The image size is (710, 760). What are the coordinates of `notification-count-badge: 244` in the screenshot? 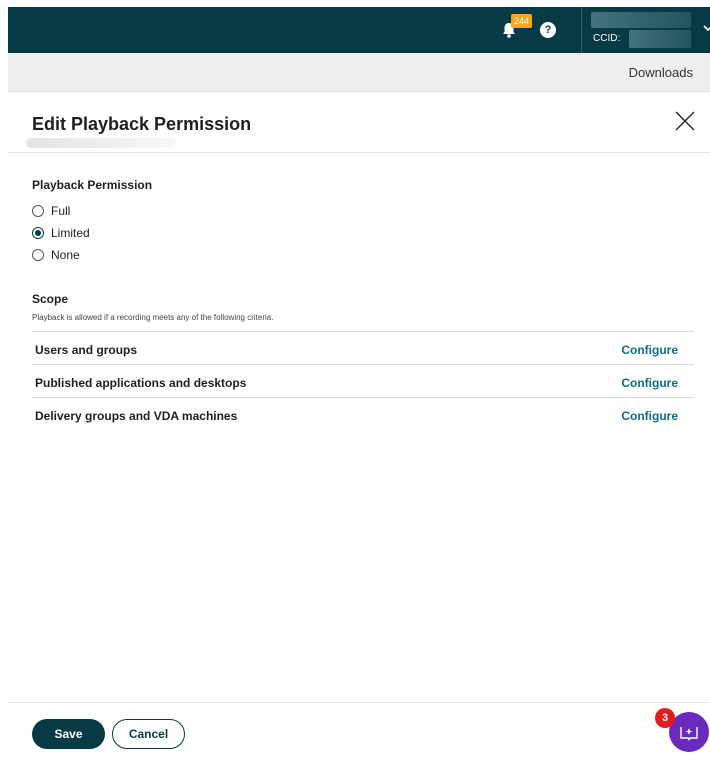 It's located at (522, 21).